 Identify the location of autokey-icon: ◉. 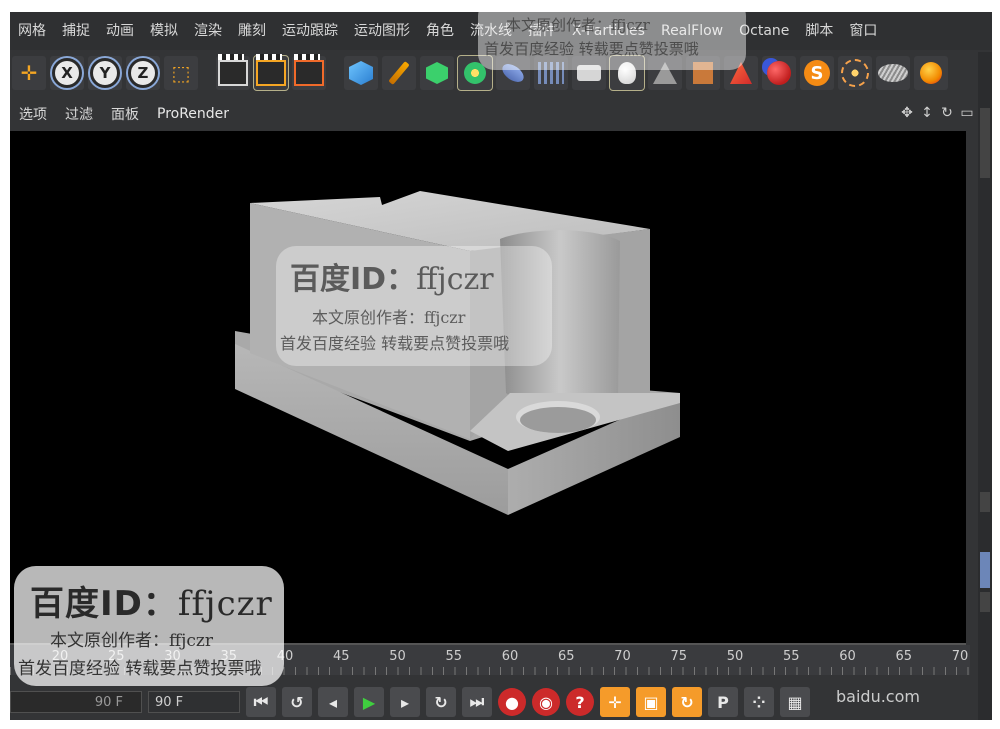
(546, 702).